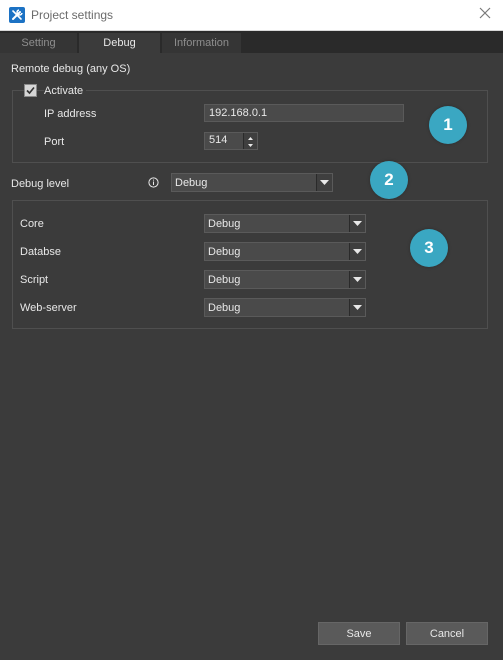  What do you see at coordinates (65, 91) in the screenshot?
I see `activate-label: Activate` at bounding box center [65, 91].